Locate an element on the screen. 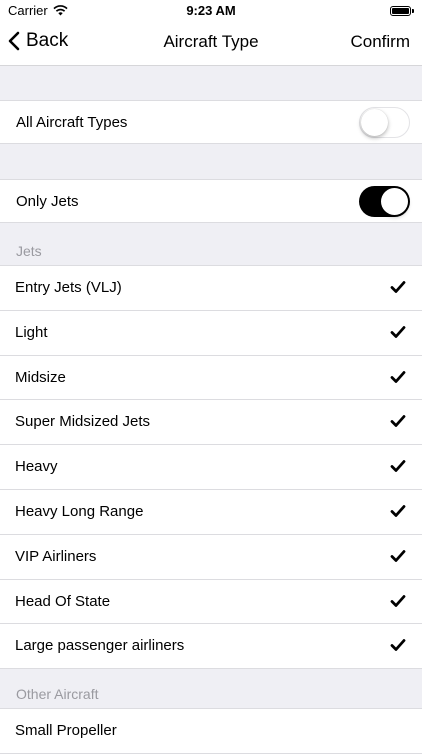 The height and width of the screenshot is (754, 422). status-time: 9:23 AM is located at coordinates (211, 10).